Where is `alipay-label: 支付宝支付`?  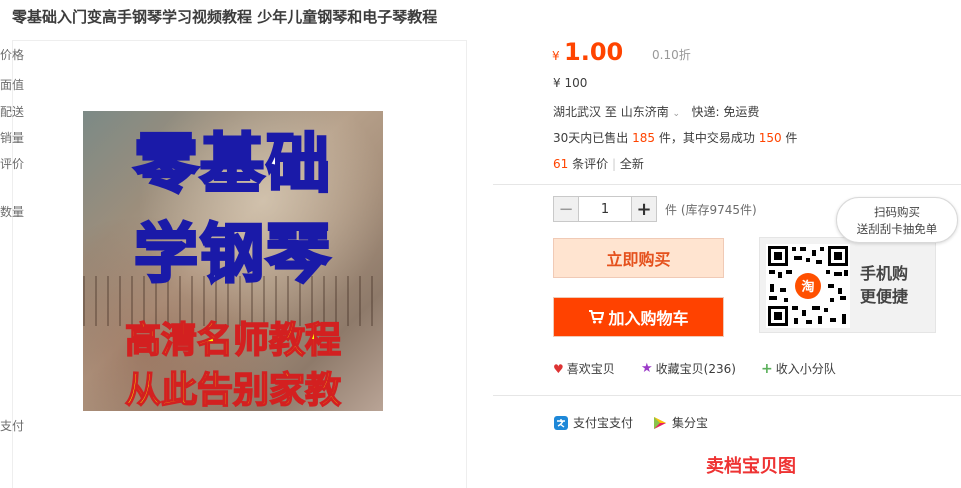 alipay-label: 支付宝支付 is located at coordinates (603, 423).